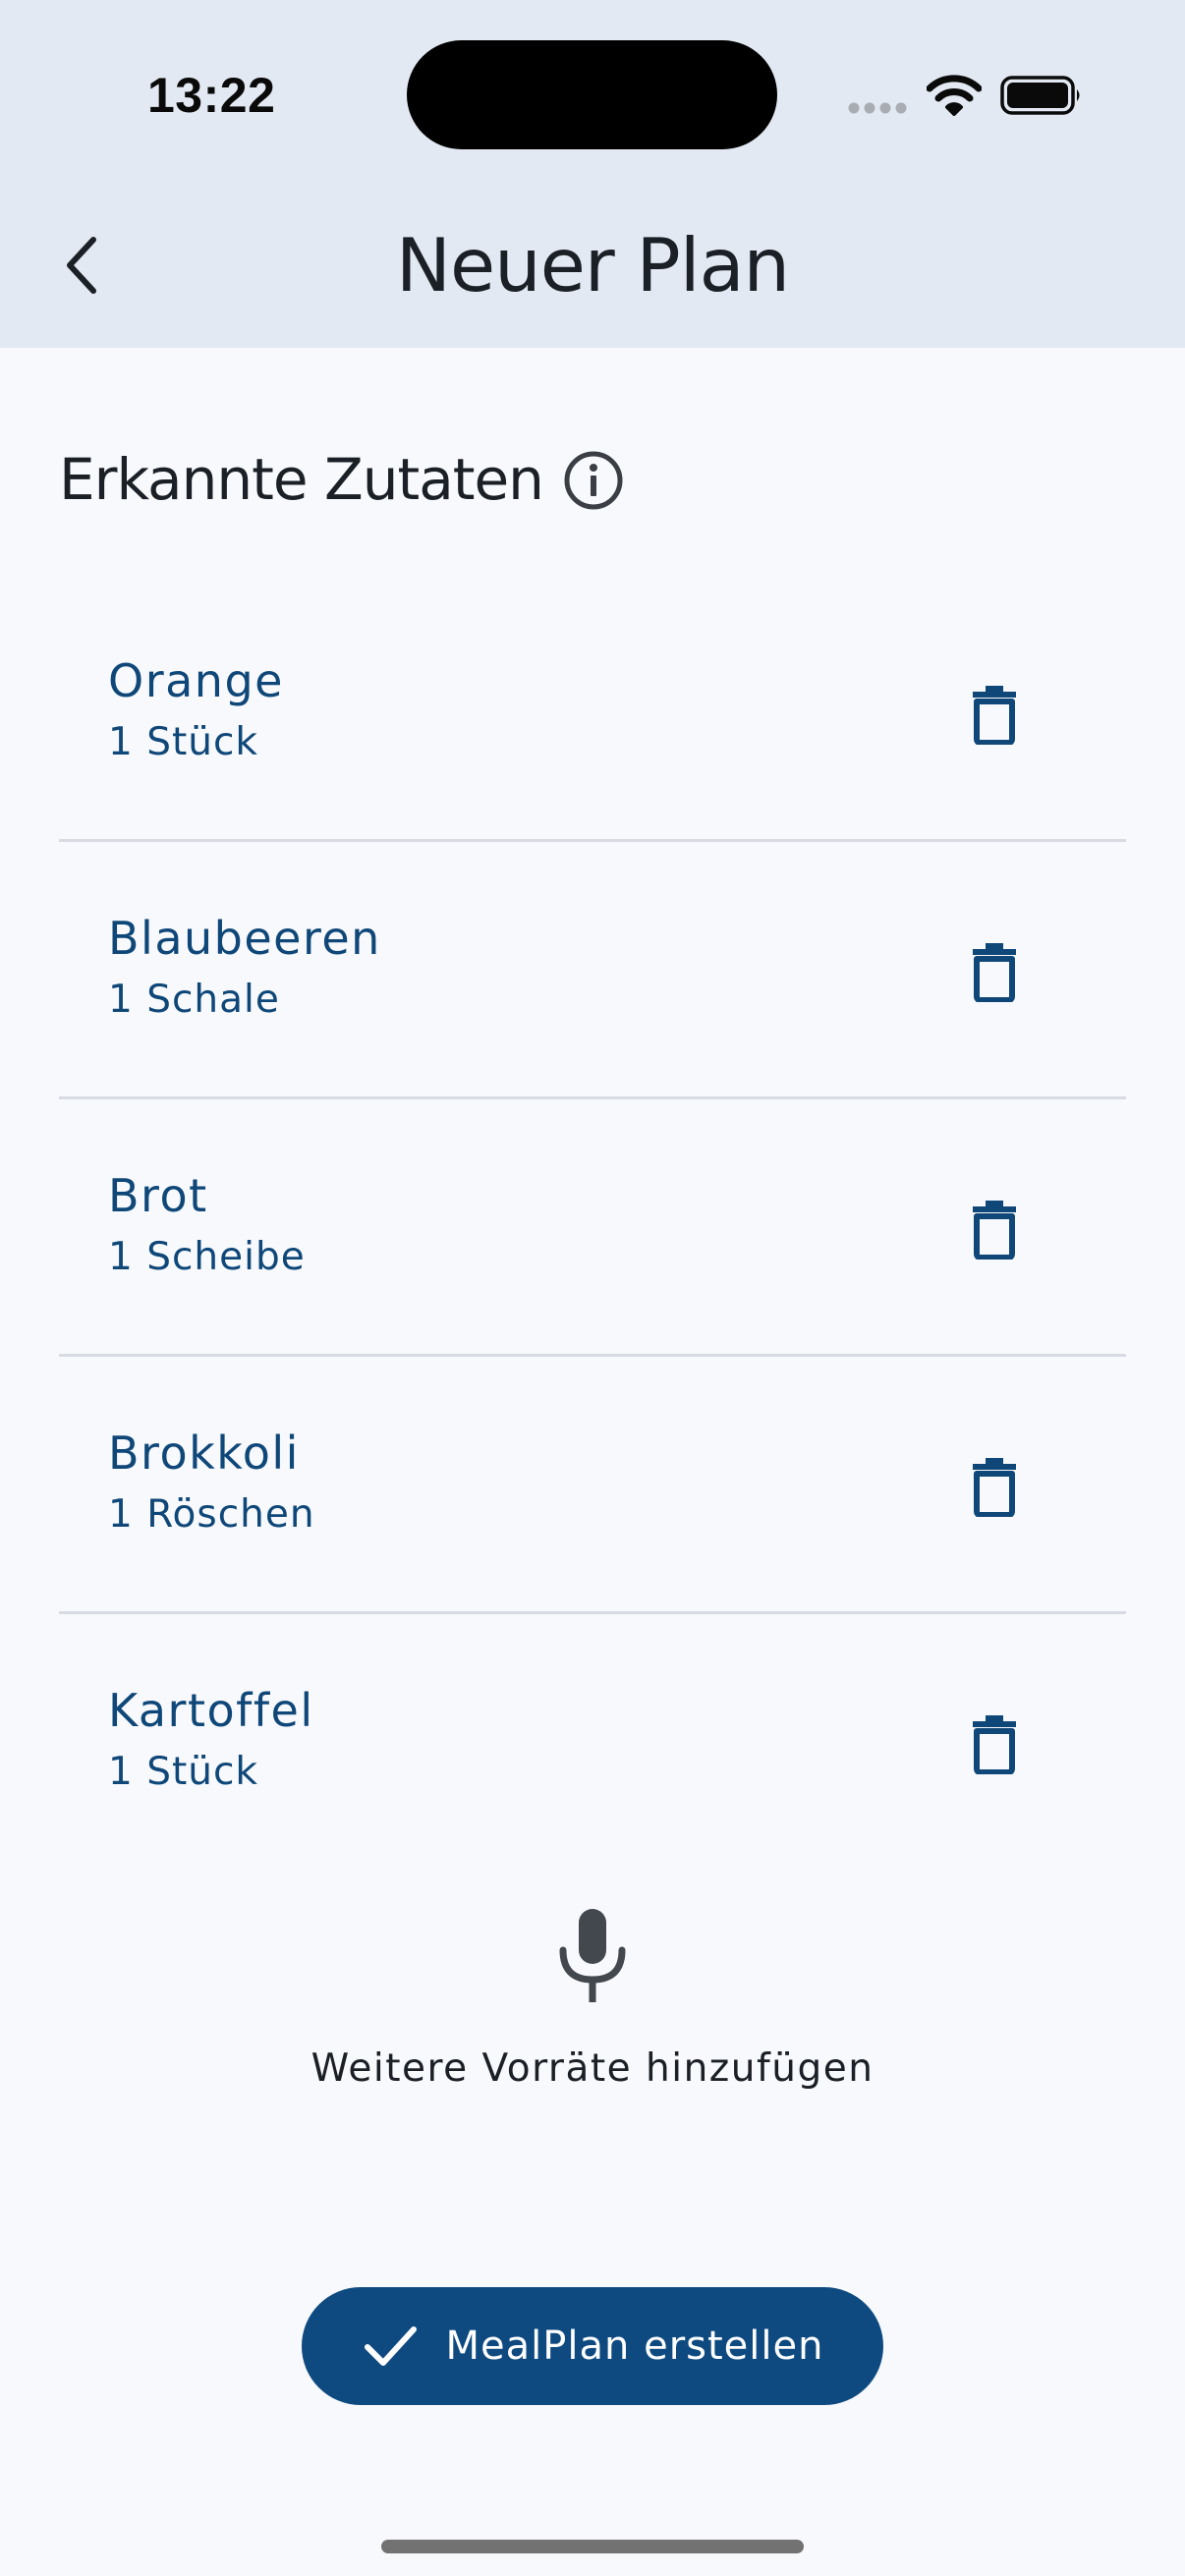  What do you see at coordinates (207, 1257) in the screenshot?
I see `ingredient-quantity: 1 Scheibe` at bounding box center [207, 1257].